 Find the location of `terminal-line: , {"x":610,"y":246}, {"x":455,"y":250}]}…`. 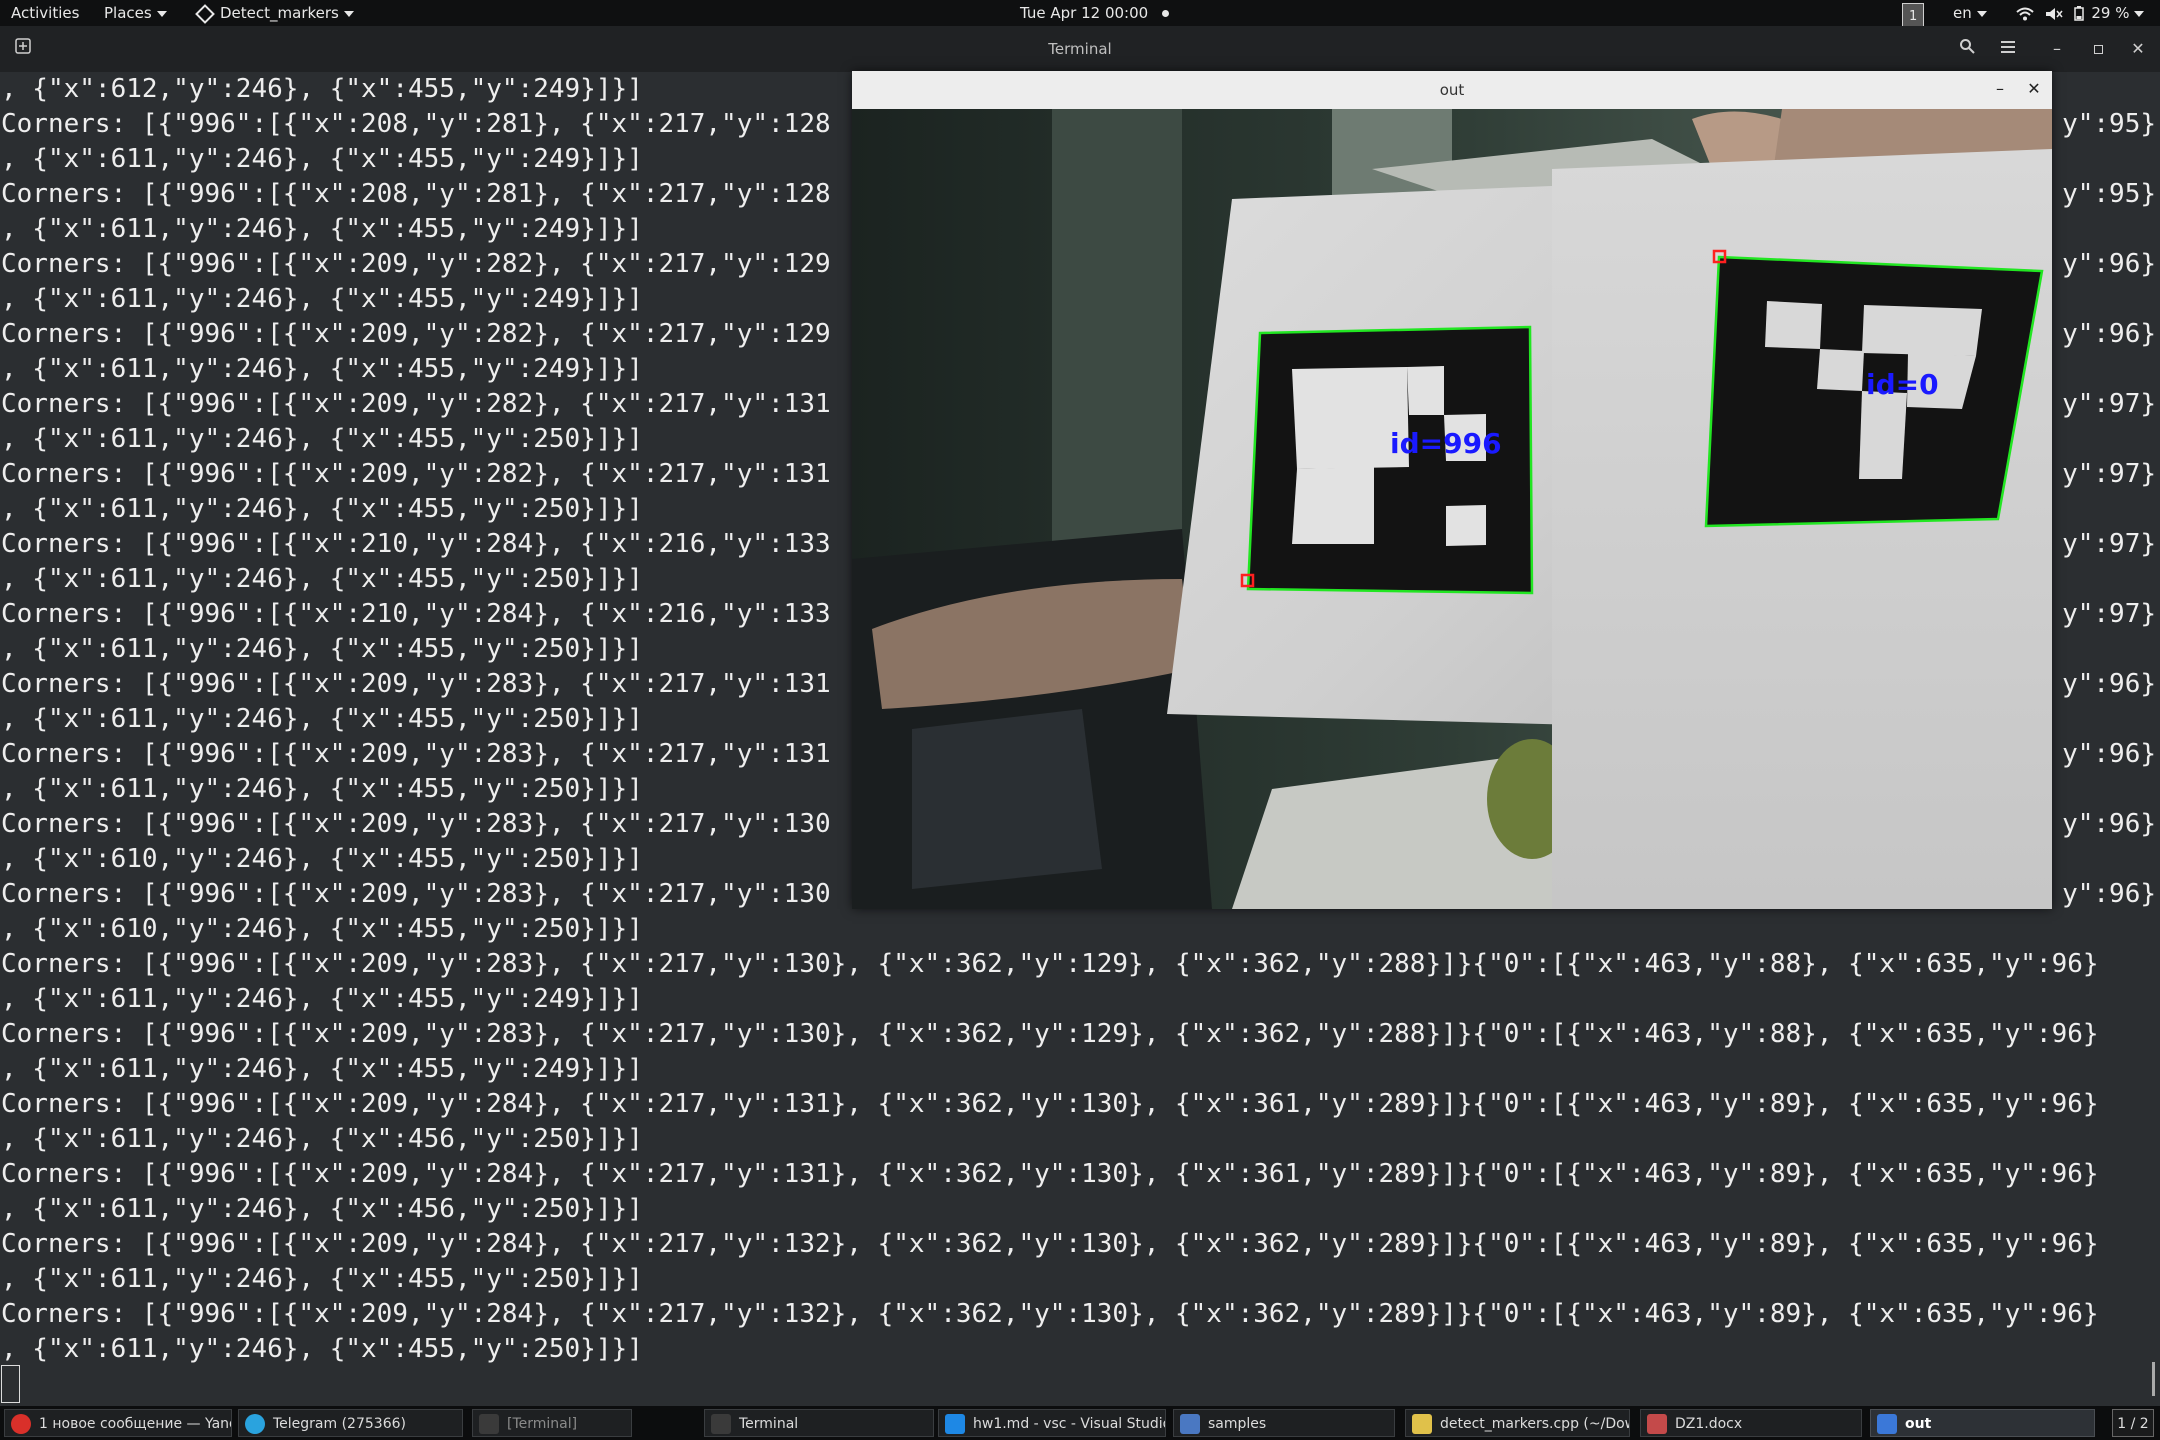

terminal-line: , {"x":610,"y":246}, {"x":455,"y":250}]}… is located at coordinates (322, 929).